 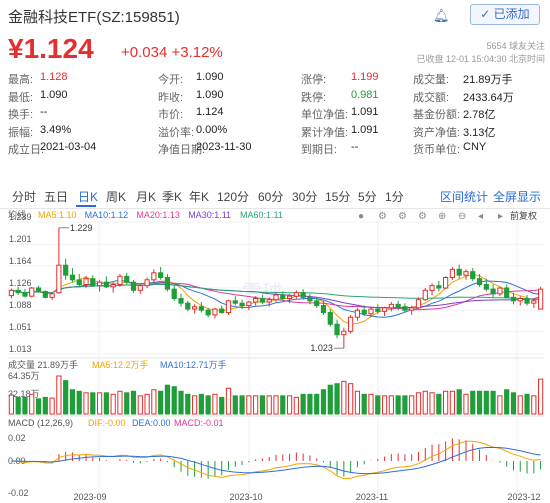 I want to click on stat-value: 1.091, so click(x=365, y=129).